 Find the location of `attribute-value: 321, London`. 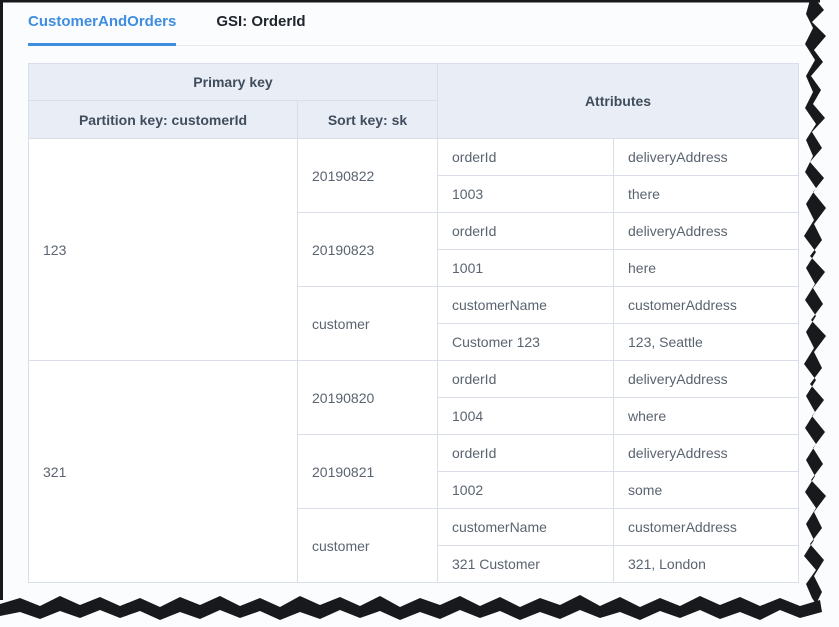

attribute-value: 321, London is located at coordinates (706, 564).